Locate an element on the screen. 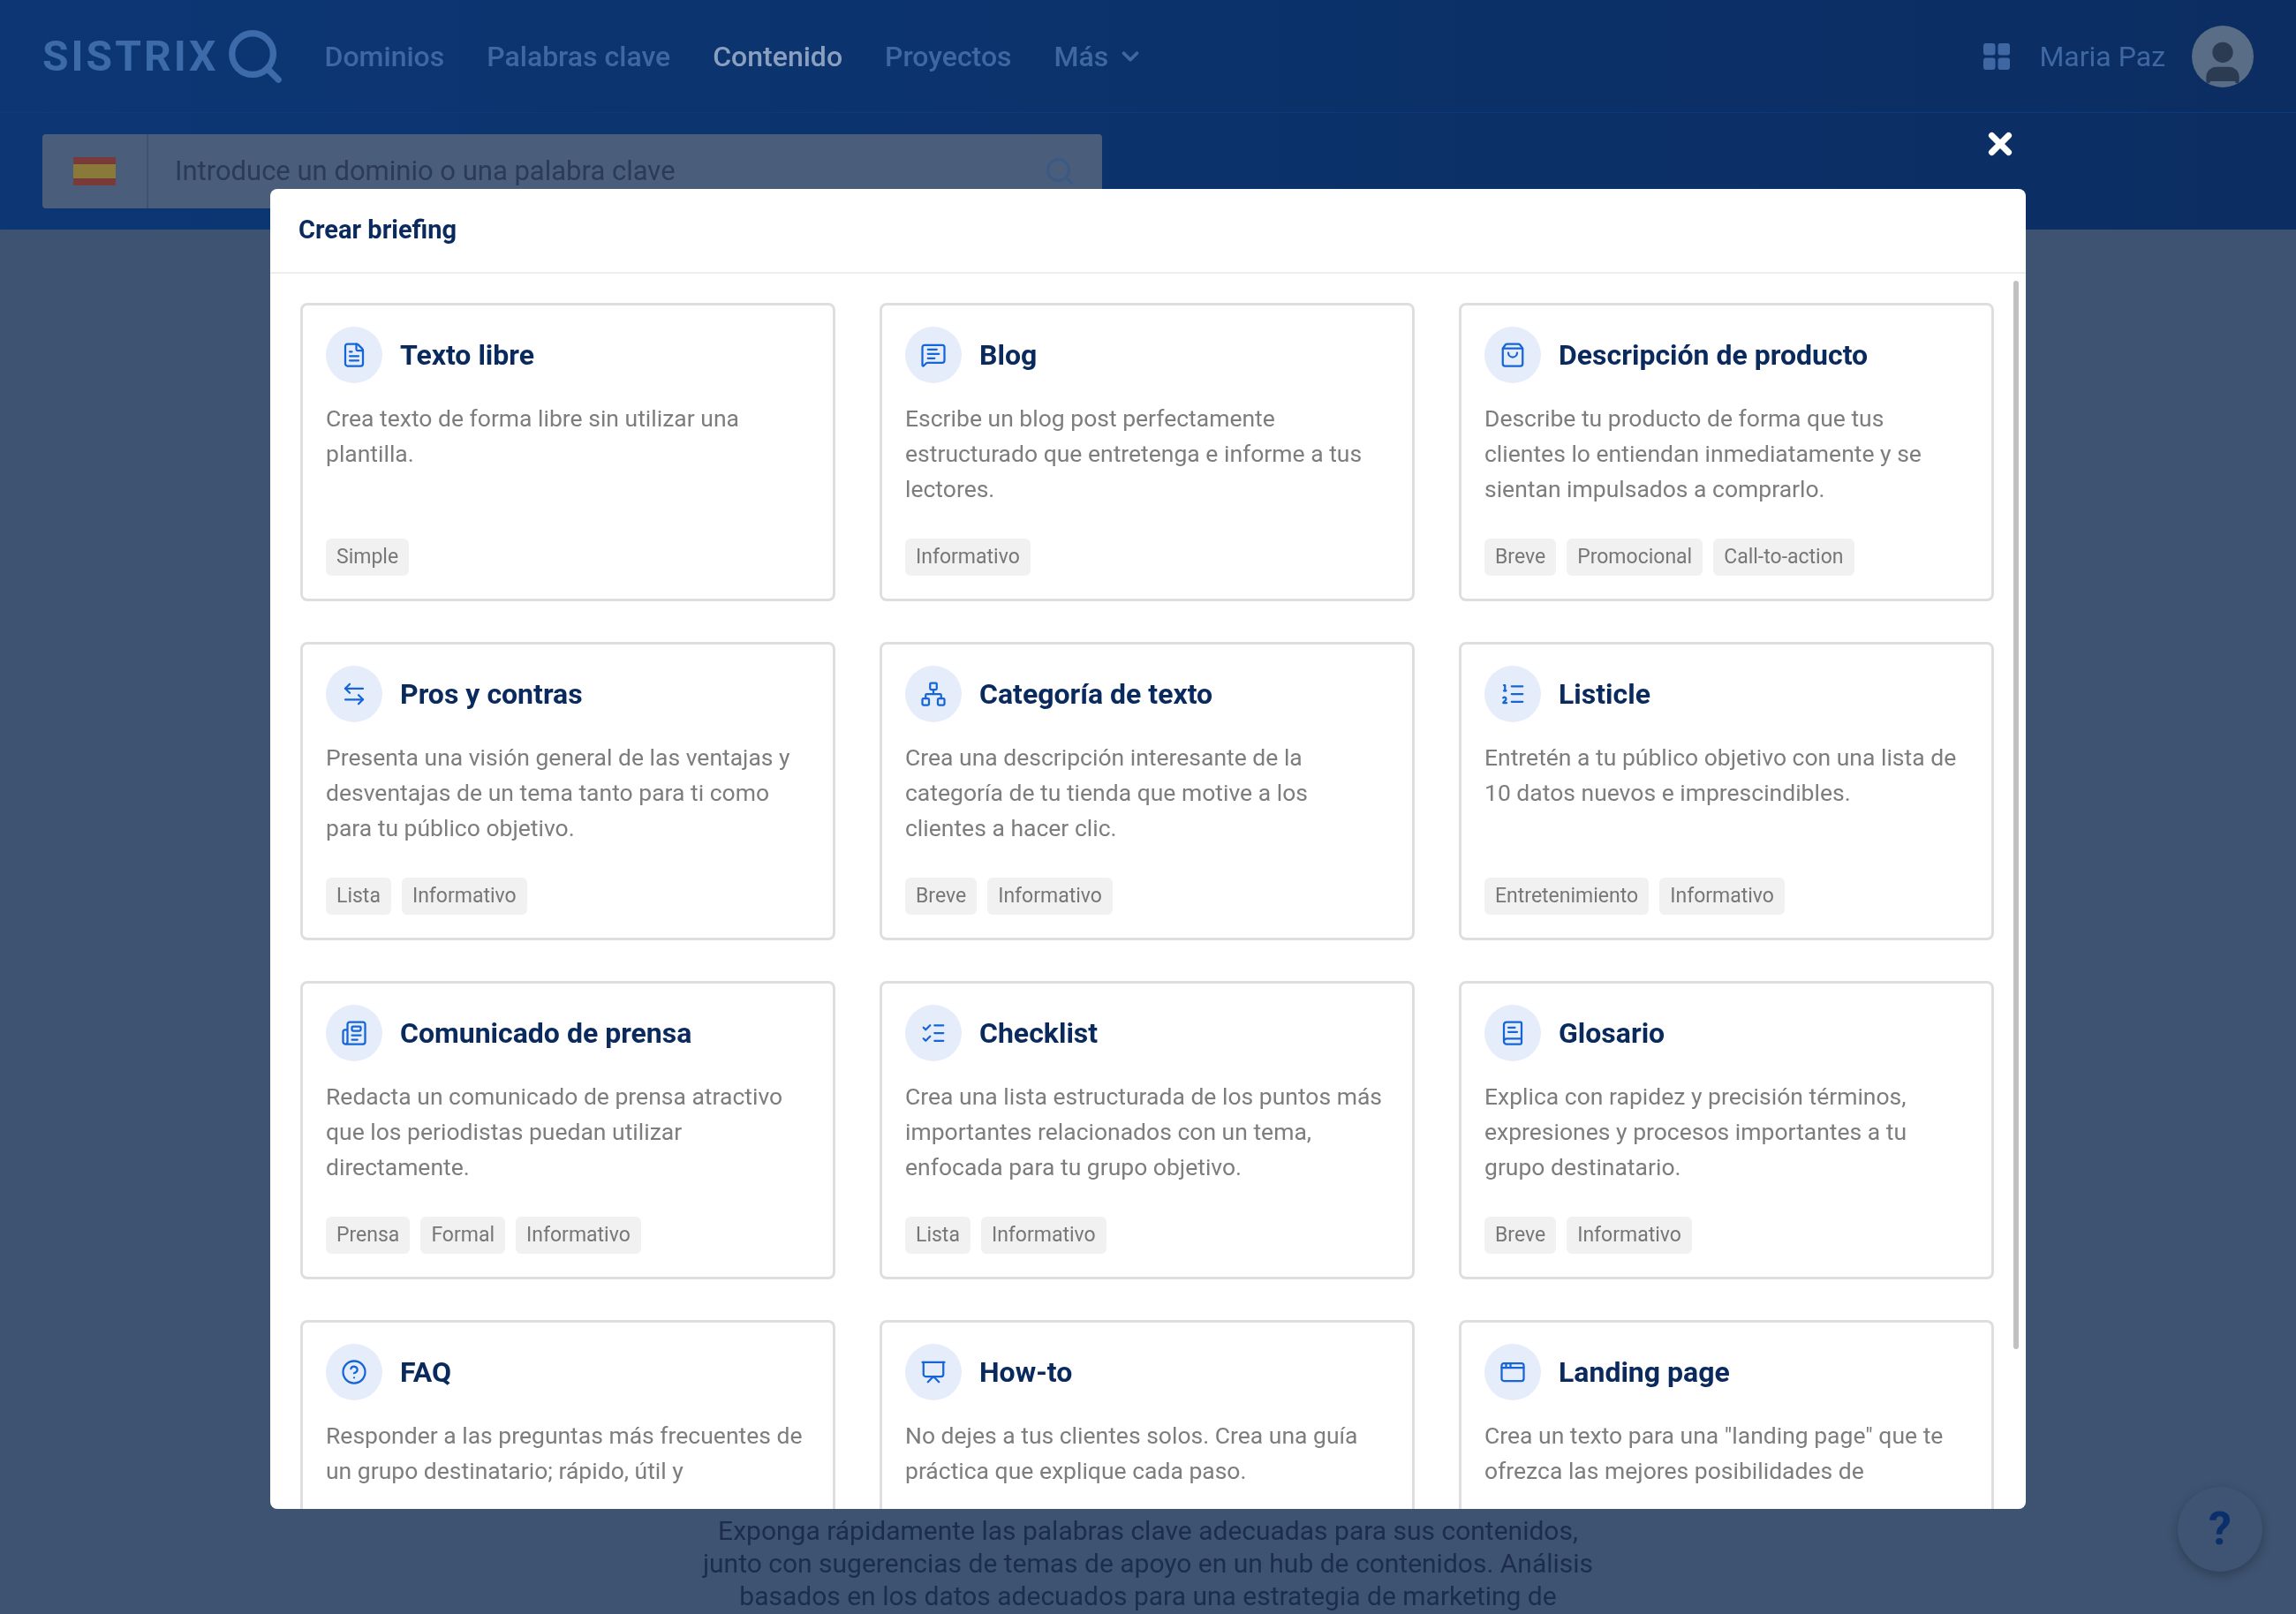 The height and width of the screenshot is (1614, 2296). template-card: Landing page Crea un texto para una "landing page" que te ofrezca las mejores posibilidades de is located at coordinates (1726, 1414).